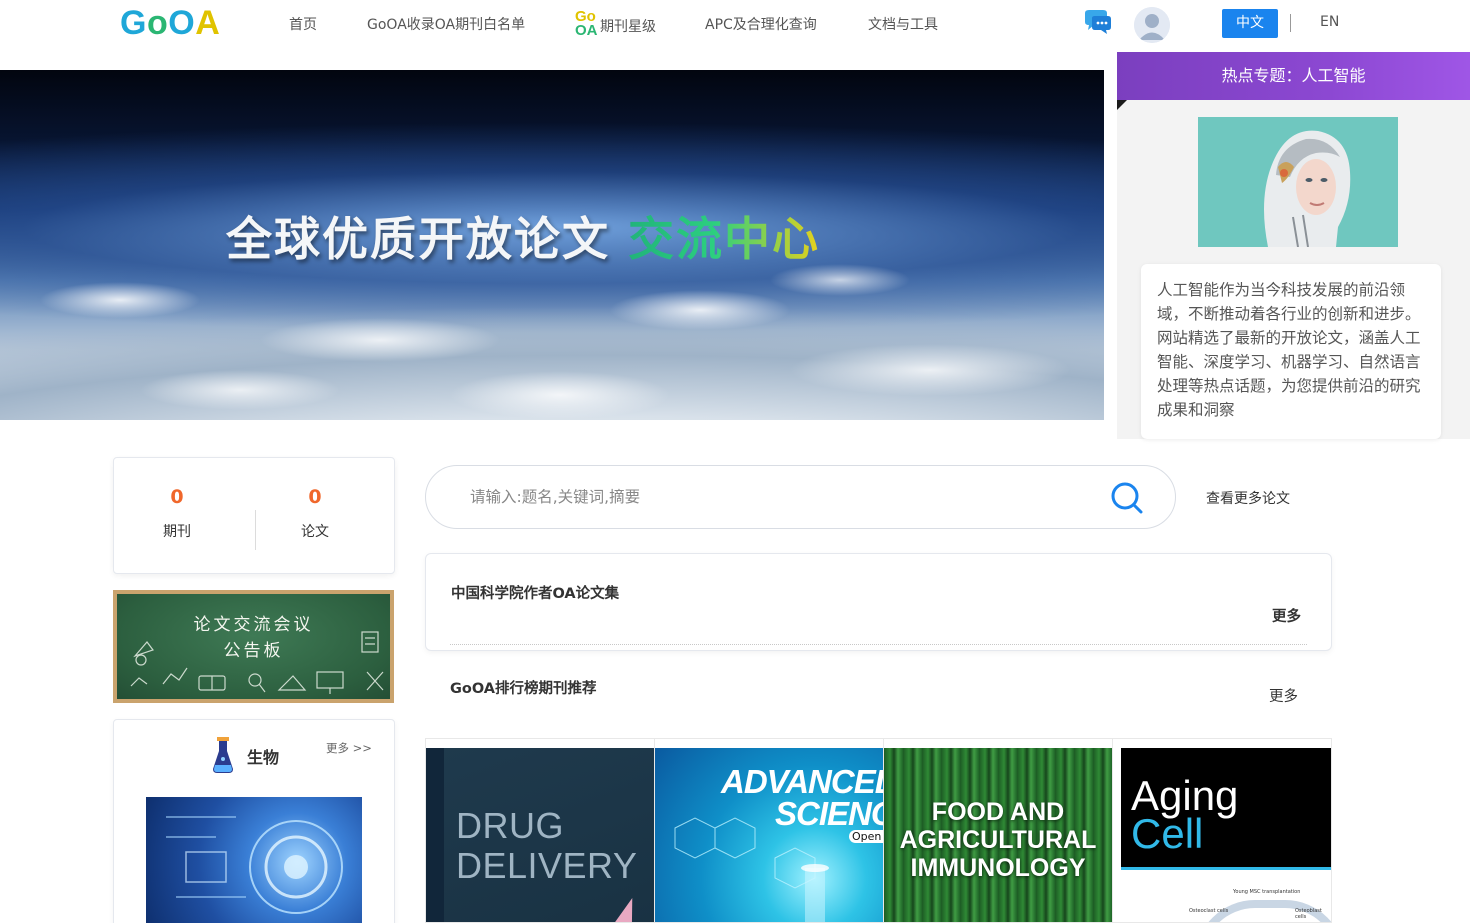 The height and width of the screenshot is (923, 1470). I want to click on ranking-section-title: GoOA排行榜期刊推荐, so click(523, 689).